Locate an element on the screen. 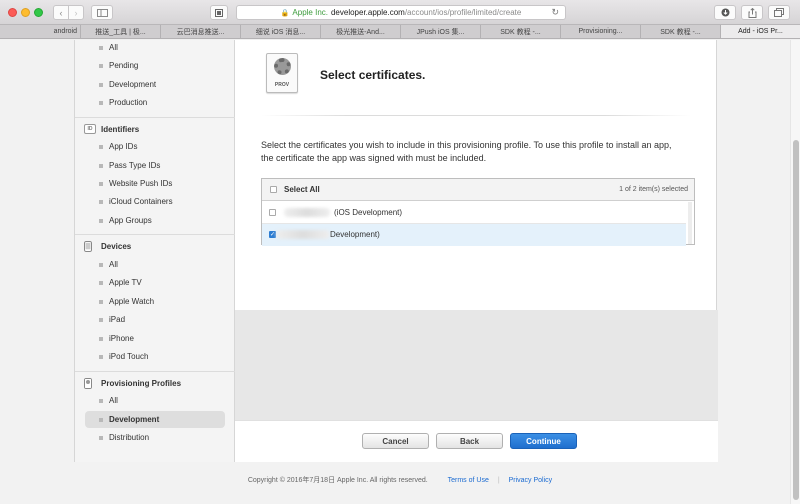 The height and width of the screenshot is (504, 800). sidebar-item-app-groups: App Groups is located at coordinates (125, 220).